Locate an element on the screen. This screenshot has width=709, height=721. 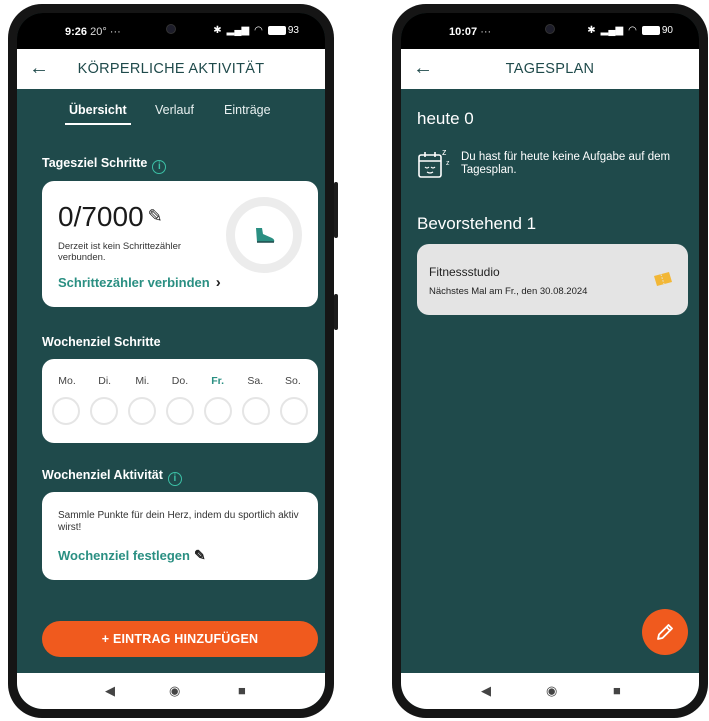
status-time: 10:07 is located at coordinates (463, 32).